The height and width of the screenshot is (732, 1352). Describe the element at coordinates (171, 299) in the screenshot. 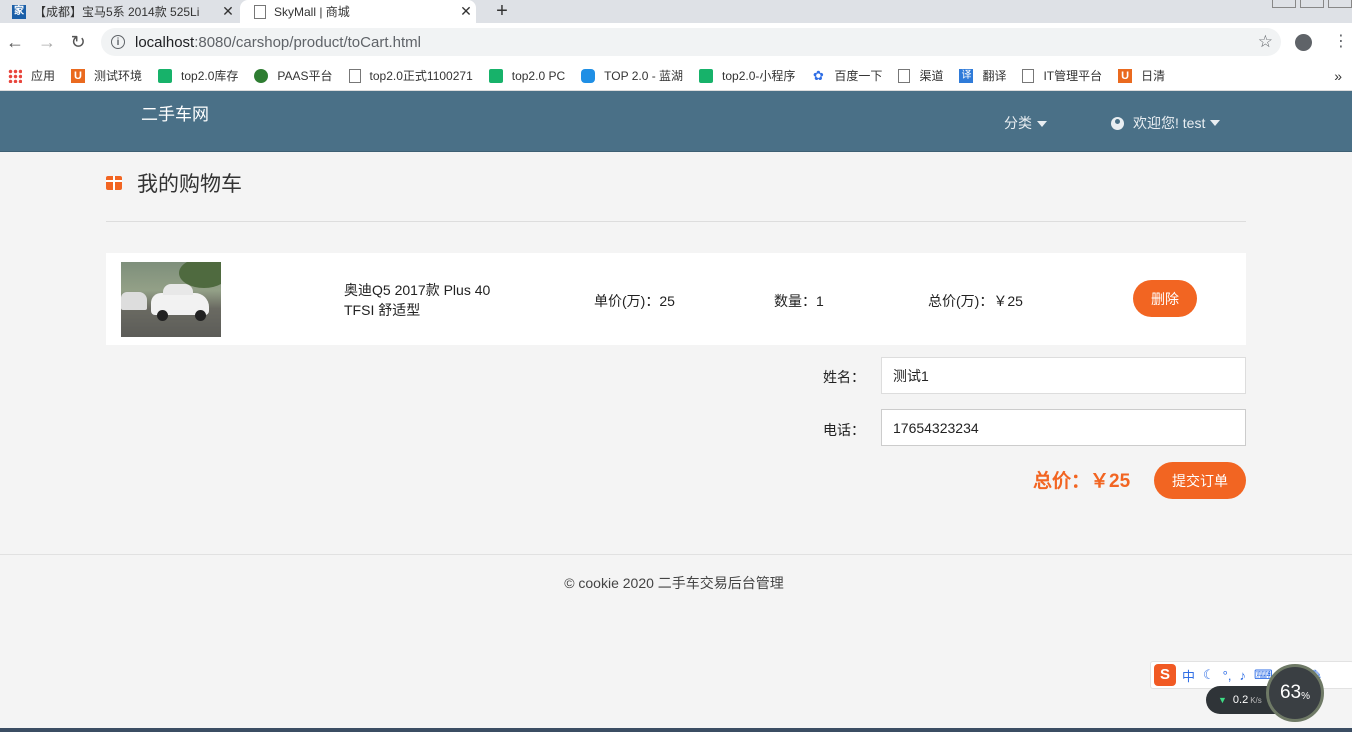

I see `product-image` at that location.